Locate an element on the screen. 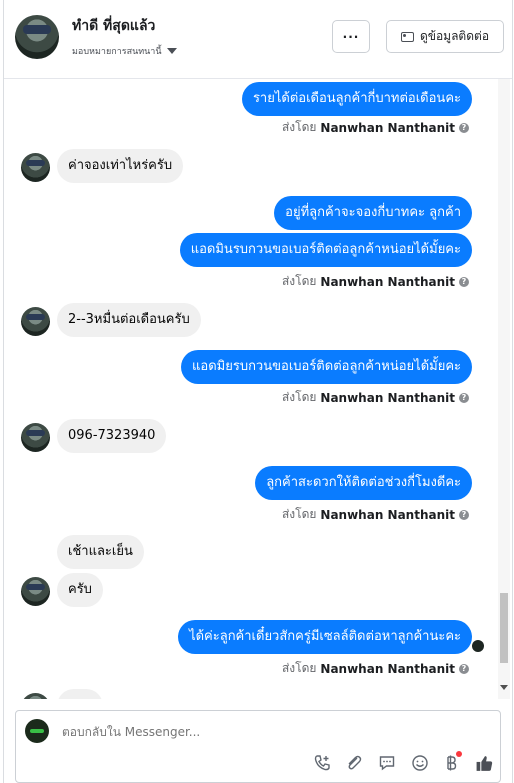  message-composer is located at coordinates (258, 746).